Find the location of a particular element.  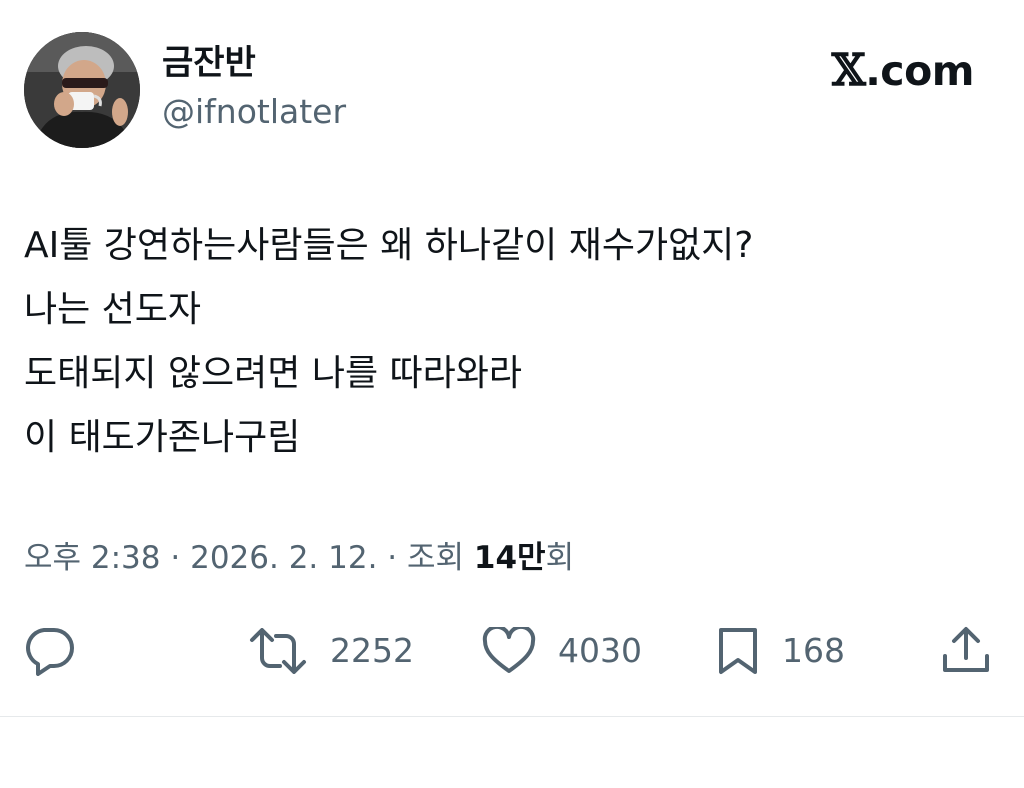

avatar-photo-icon is located at coordinates (82, 90).